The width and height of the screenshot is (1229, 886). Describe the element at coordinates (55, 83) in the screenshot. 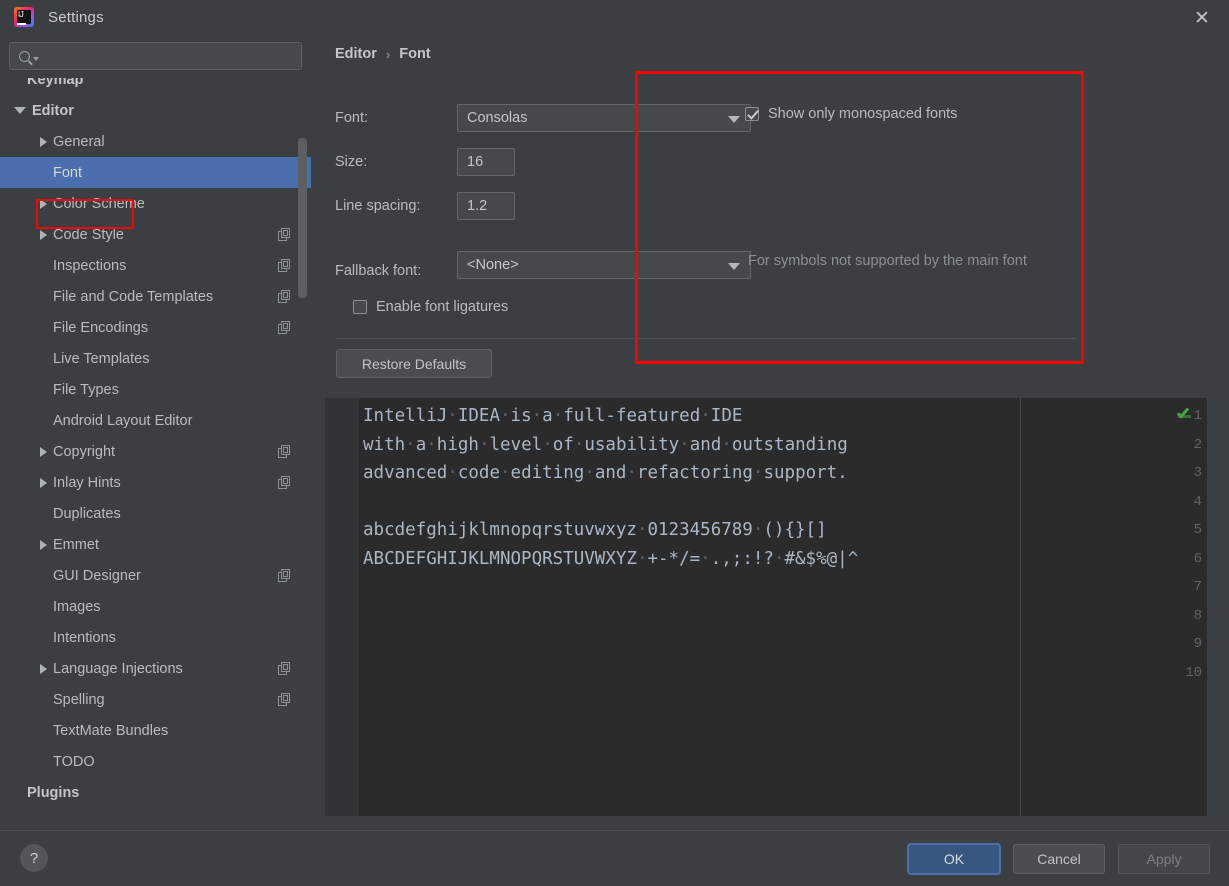

I see `sidebar-item-label: Keymap` at that location.